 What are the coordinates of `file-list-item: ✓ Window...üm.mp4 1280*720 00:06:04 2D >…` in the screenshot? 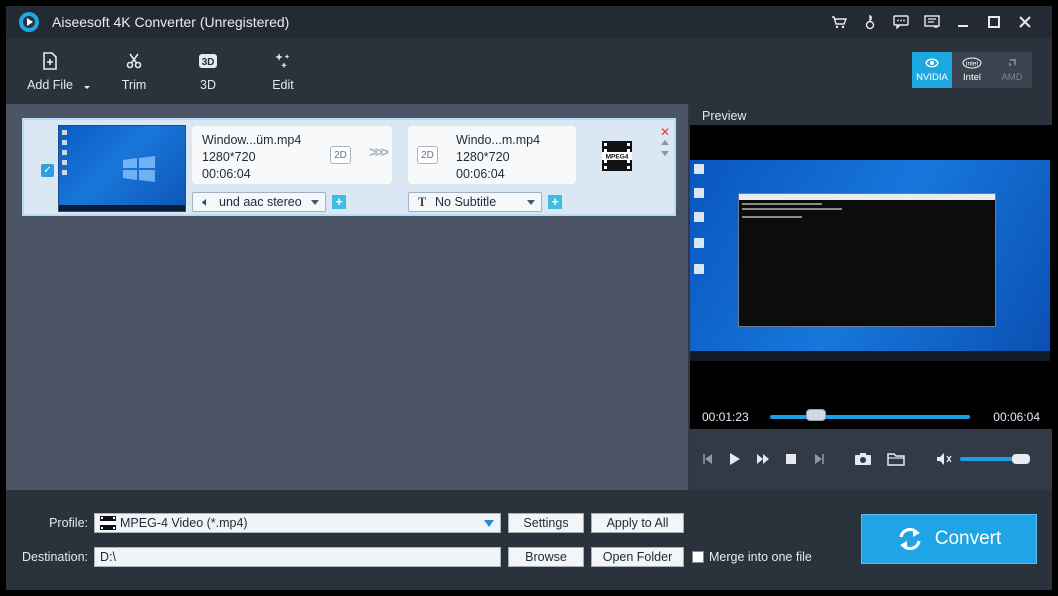 It's located at (349, 167).